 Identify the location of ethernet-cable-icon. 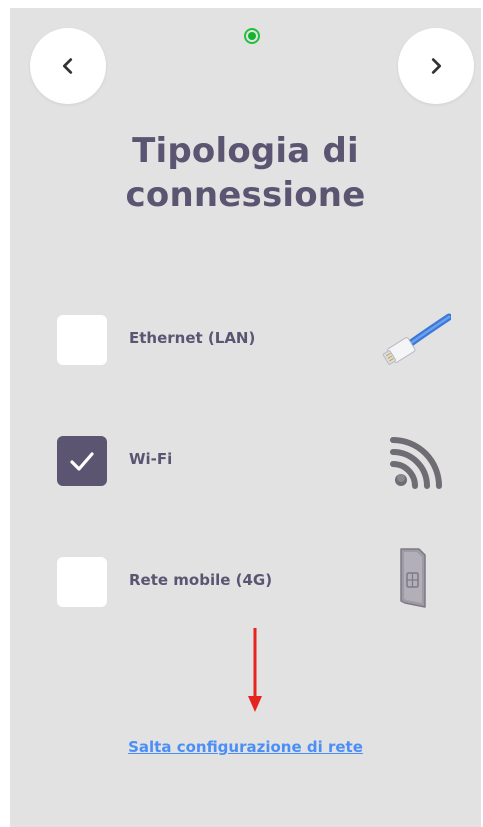
(416, 339).